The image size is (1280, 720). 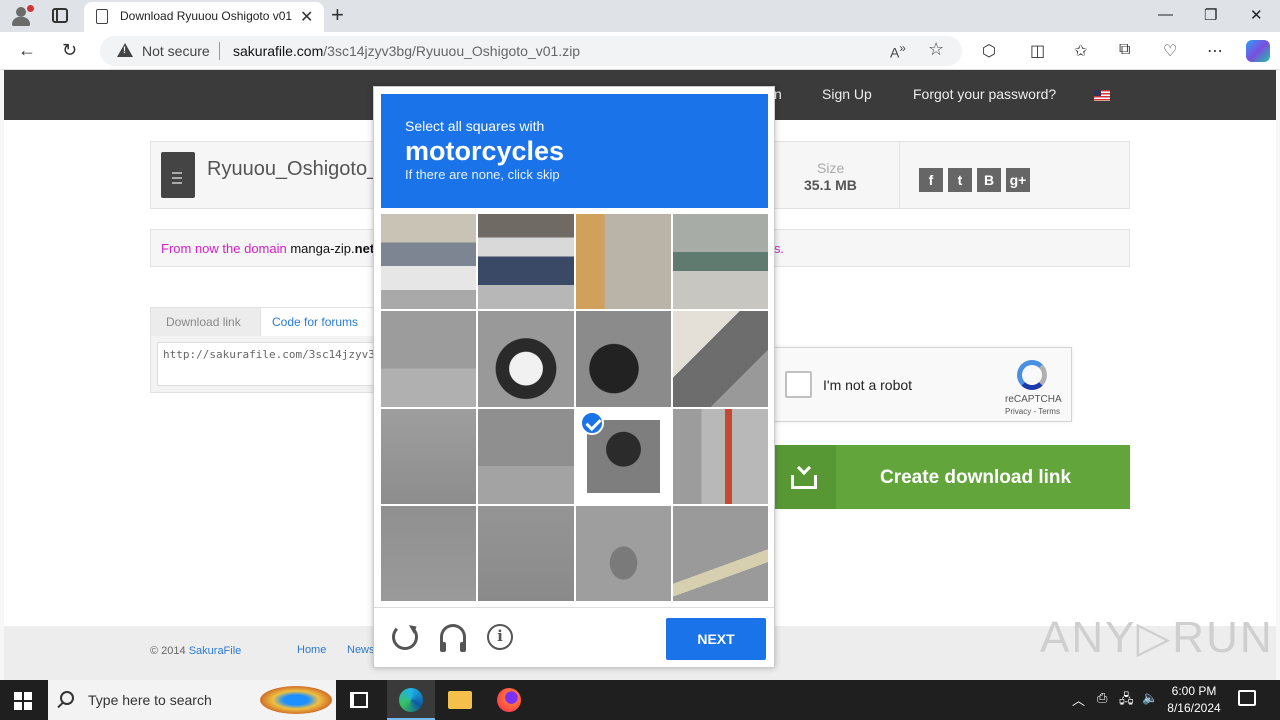 What do you see at coordinates (798, 384) in the screenshot?
I see `recaptcha-checkbox` at bounding box center [798, 384].